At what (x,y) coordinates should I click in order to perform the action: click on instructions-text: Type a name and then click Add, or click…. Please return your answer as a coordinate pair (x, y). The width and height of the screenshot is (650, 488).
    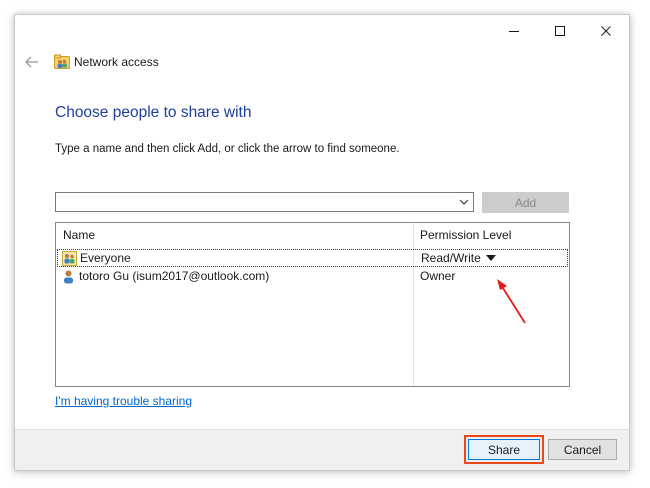
    Looking at the image, I should click on (227, 149).